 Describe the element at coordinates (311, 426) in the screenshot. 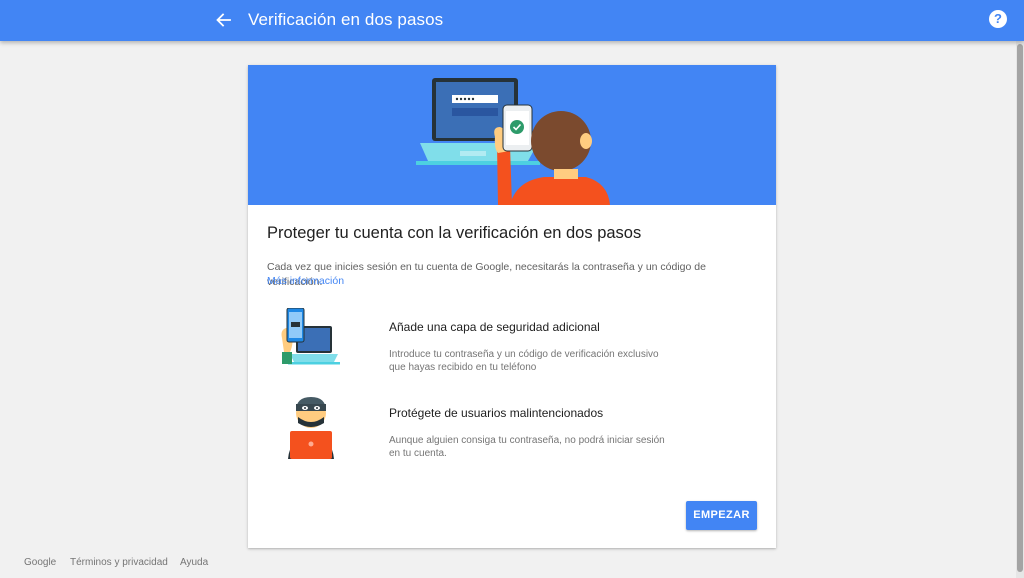

I see `masked-intruder-icon` at that location.